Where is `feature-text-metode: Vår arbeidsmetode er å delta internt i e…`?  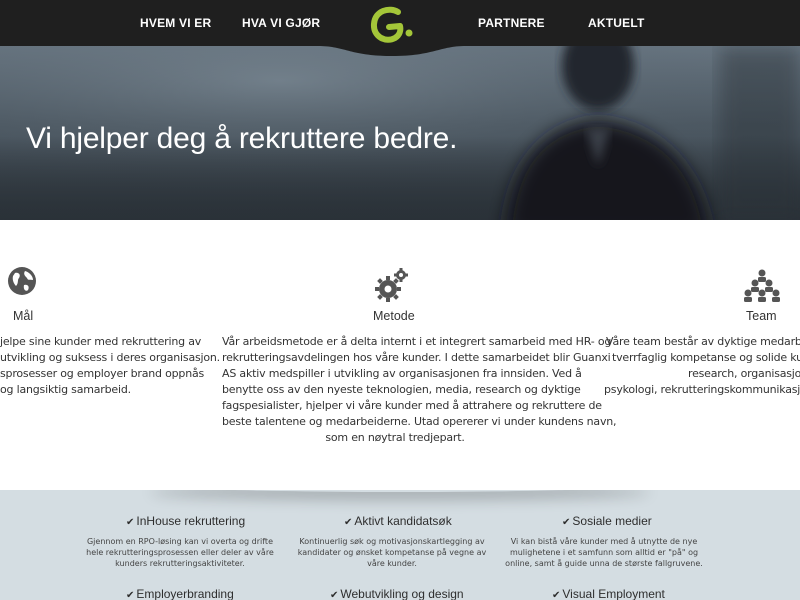 feature-text-metode: Vår arbeidsmetode er å delta internt i e… is located at coordinates (419, 389).